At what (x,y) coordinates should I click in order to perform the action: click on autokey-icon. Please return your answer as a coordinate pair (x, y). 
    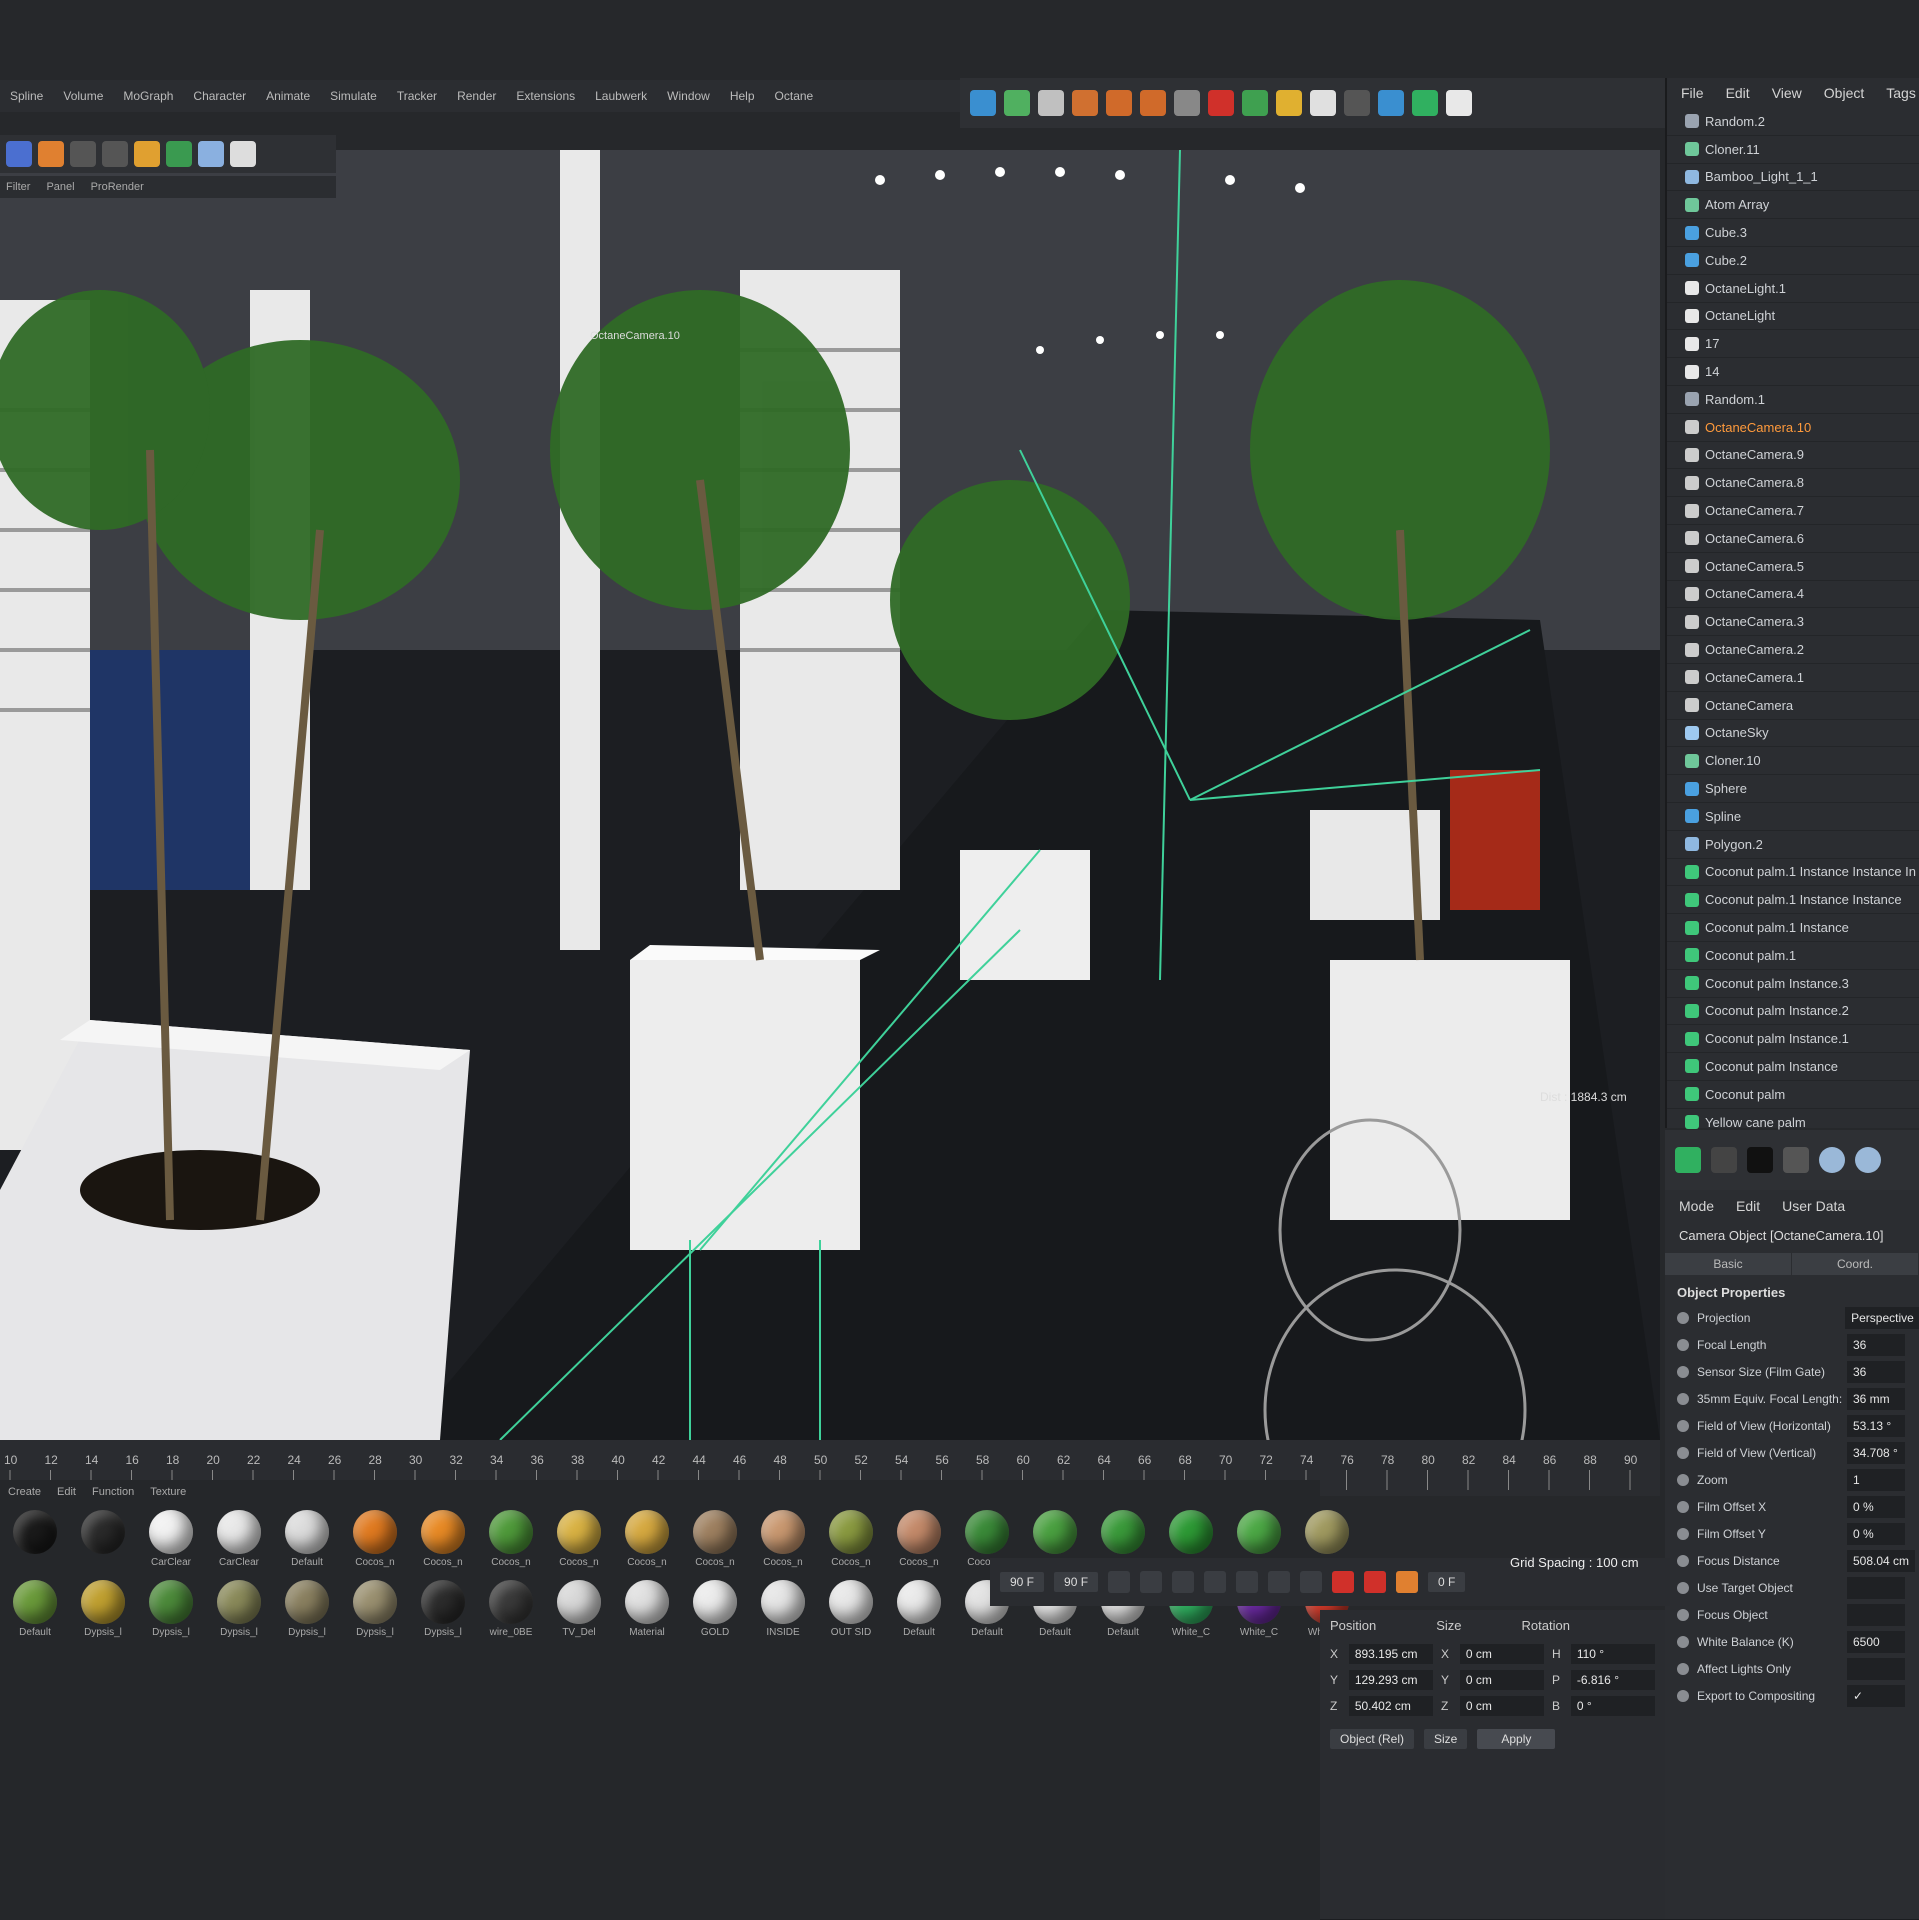
    Looking at the image, I should click on (1375, 1582).